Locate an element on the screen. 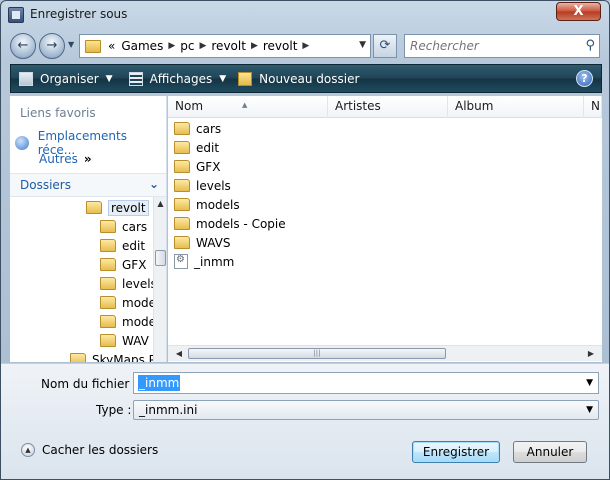 Image resolution: width=610 pixels, height=480 pixels. others-link: Autres » is located at coordinates (65, 159).